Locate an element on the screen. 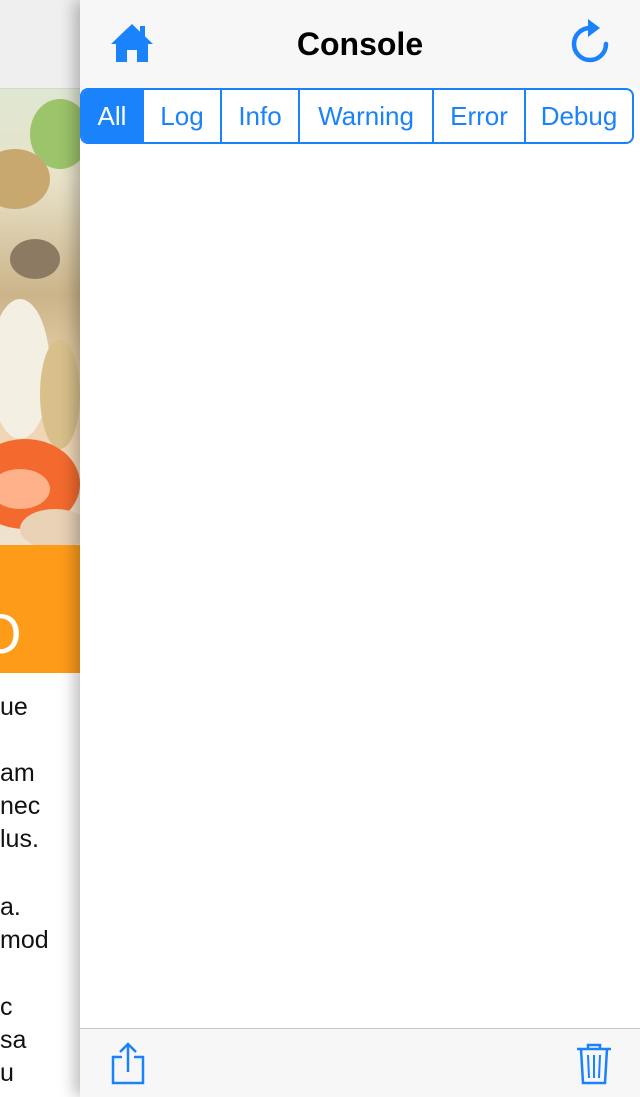  body-line: sa is located at coordinates (13, 1040).